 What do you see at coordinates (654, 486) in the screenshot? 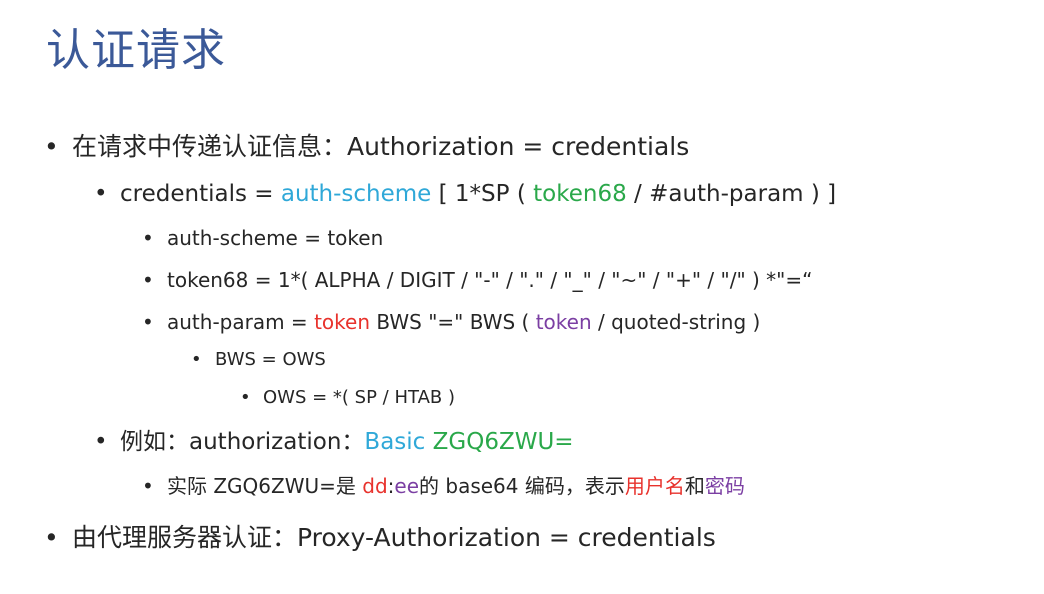
I see `username-term: 用户名` at bounding box center [654, 486].